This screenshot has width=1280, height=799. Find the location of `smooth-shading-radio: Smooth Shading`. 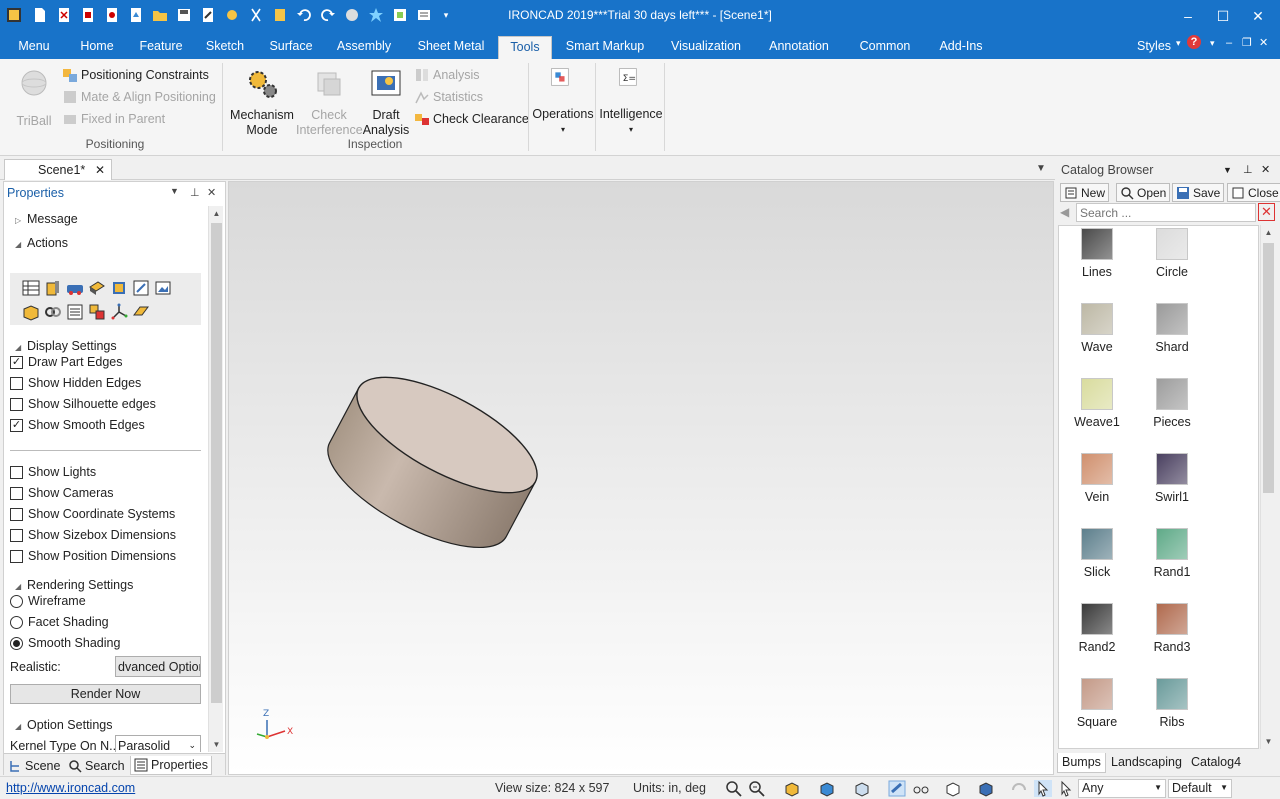

smooth-shading-radio: Smooth Shading is located at coordinates (65, 643).